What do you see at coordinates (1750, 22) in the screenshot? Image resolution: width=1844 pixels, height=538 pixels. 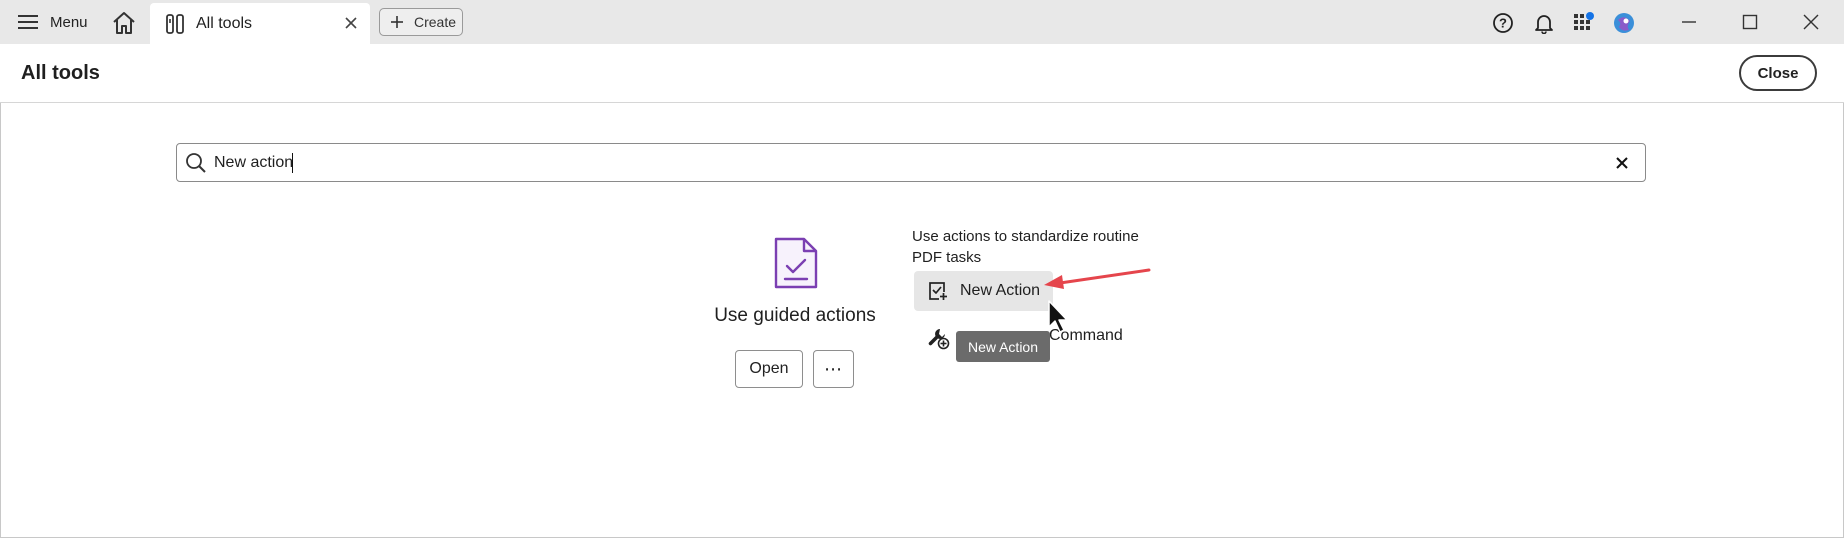 I see `maximize-icon` at bounding box center [1750, 22].